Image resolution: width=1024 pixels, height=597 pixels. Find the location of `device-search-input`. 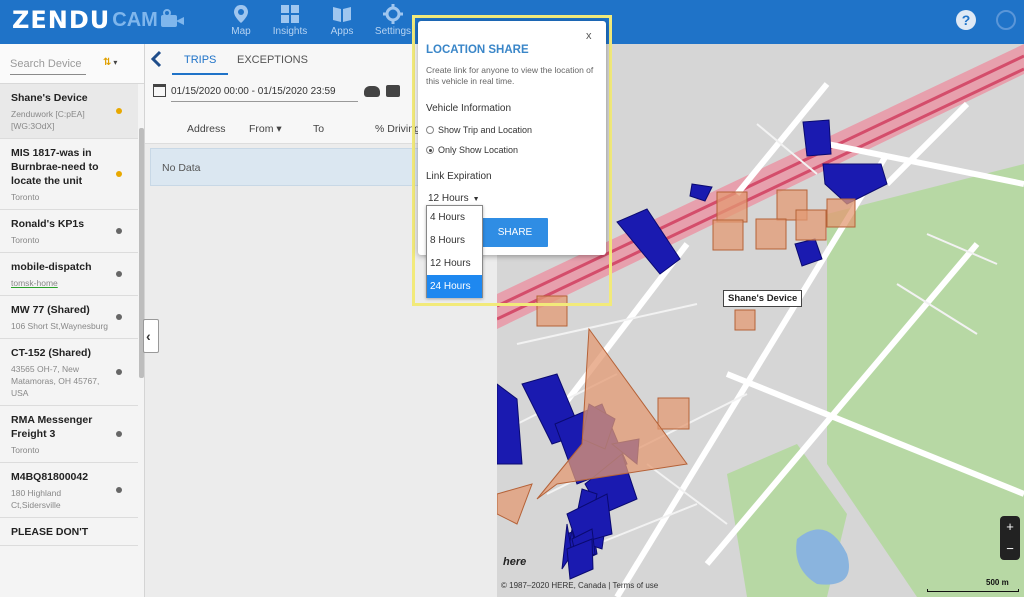

device-search-input is located at coordinates (48, 64).